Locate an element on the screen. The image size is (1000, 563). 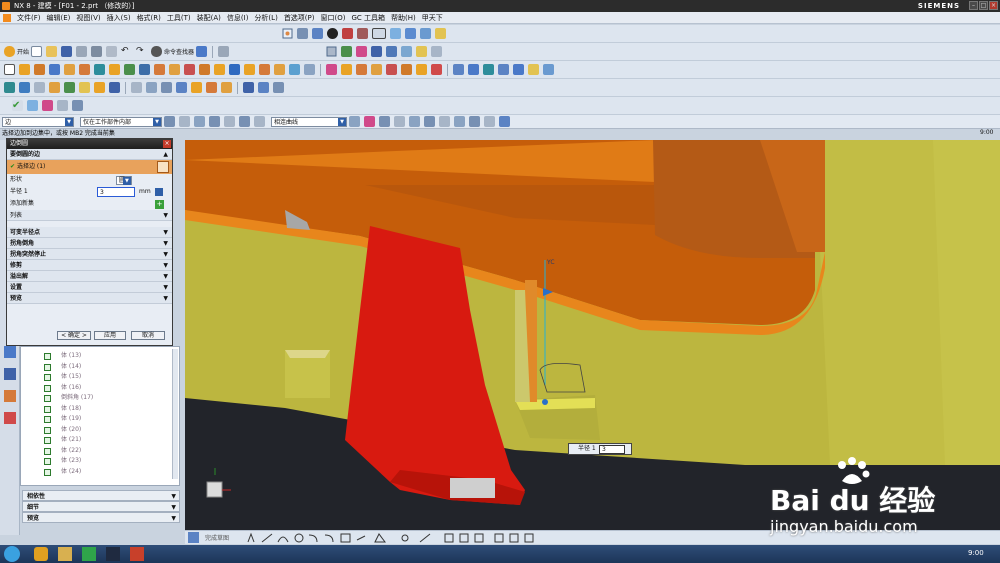
history-icon is located at coordinates (10, 418).